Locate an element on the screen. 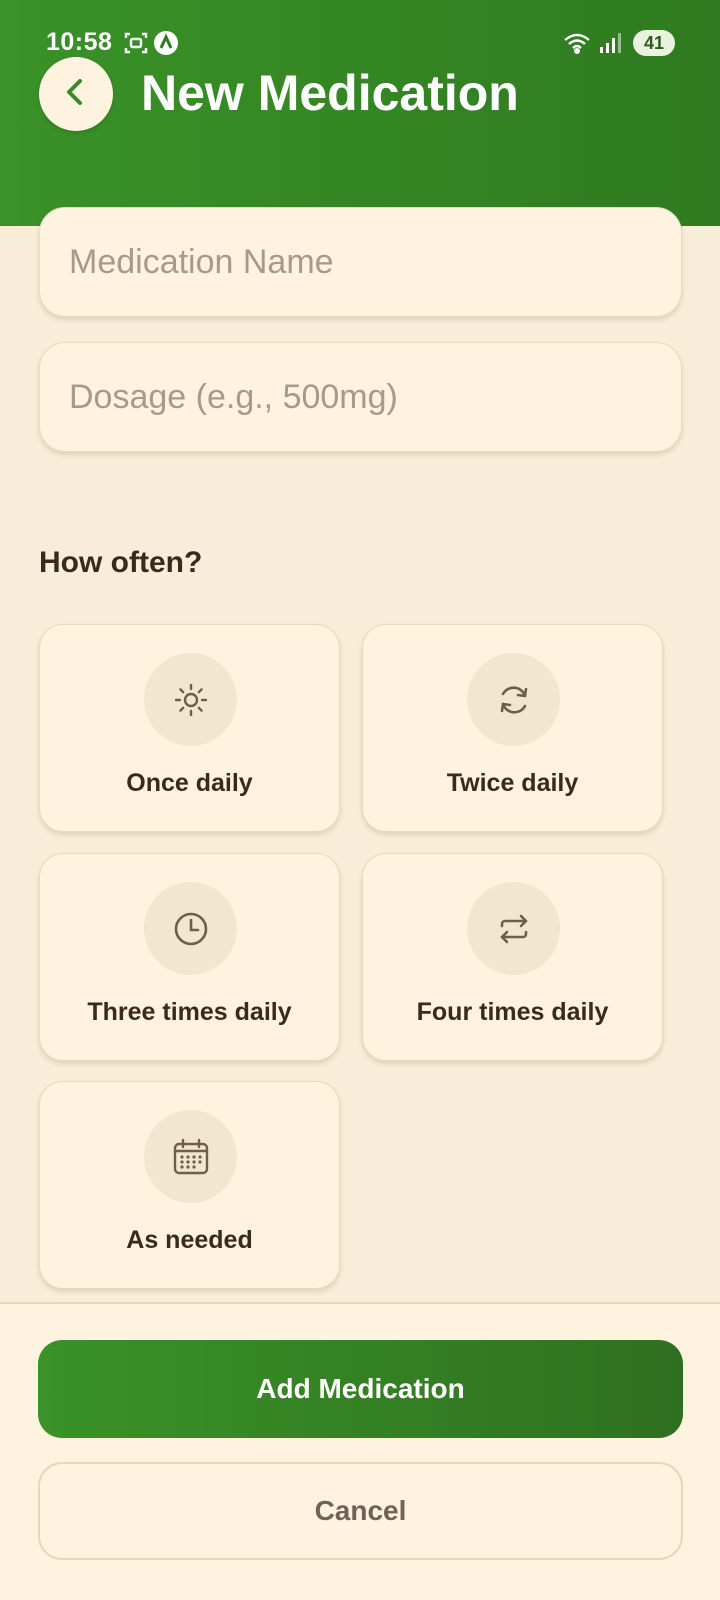  frequency-option-four-times-daily: Four times daily is located at coordinates (512, 957).